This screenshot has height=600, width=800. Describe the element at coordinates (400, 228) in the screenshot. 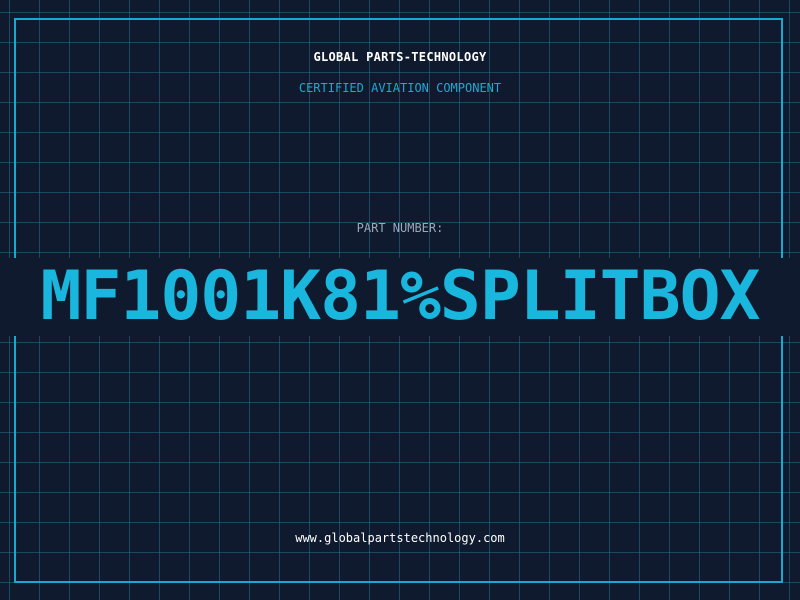

I see `part-number-label: PART NUMBER:` at that location.